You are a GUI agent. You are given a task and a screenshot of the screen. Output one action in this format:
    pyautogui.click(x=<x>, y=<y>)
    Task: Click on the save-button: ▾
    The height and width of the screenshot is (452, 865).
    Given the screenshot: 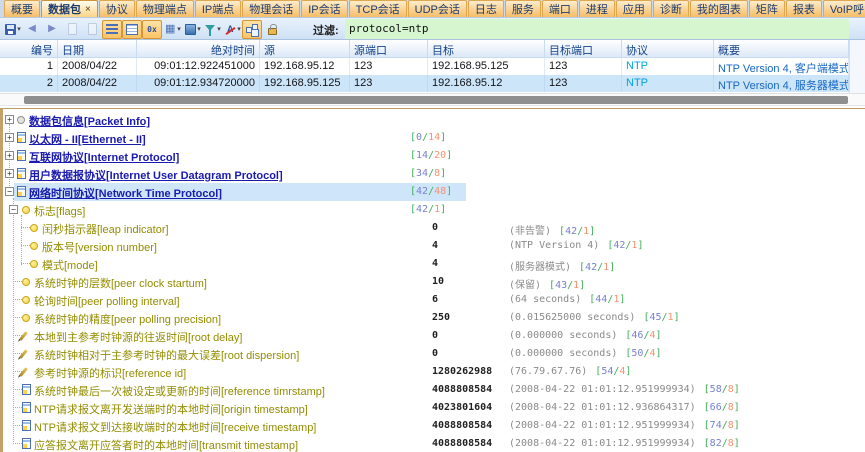 What is the action you would take?
    pyautogui.click(x=12, y=29)
    